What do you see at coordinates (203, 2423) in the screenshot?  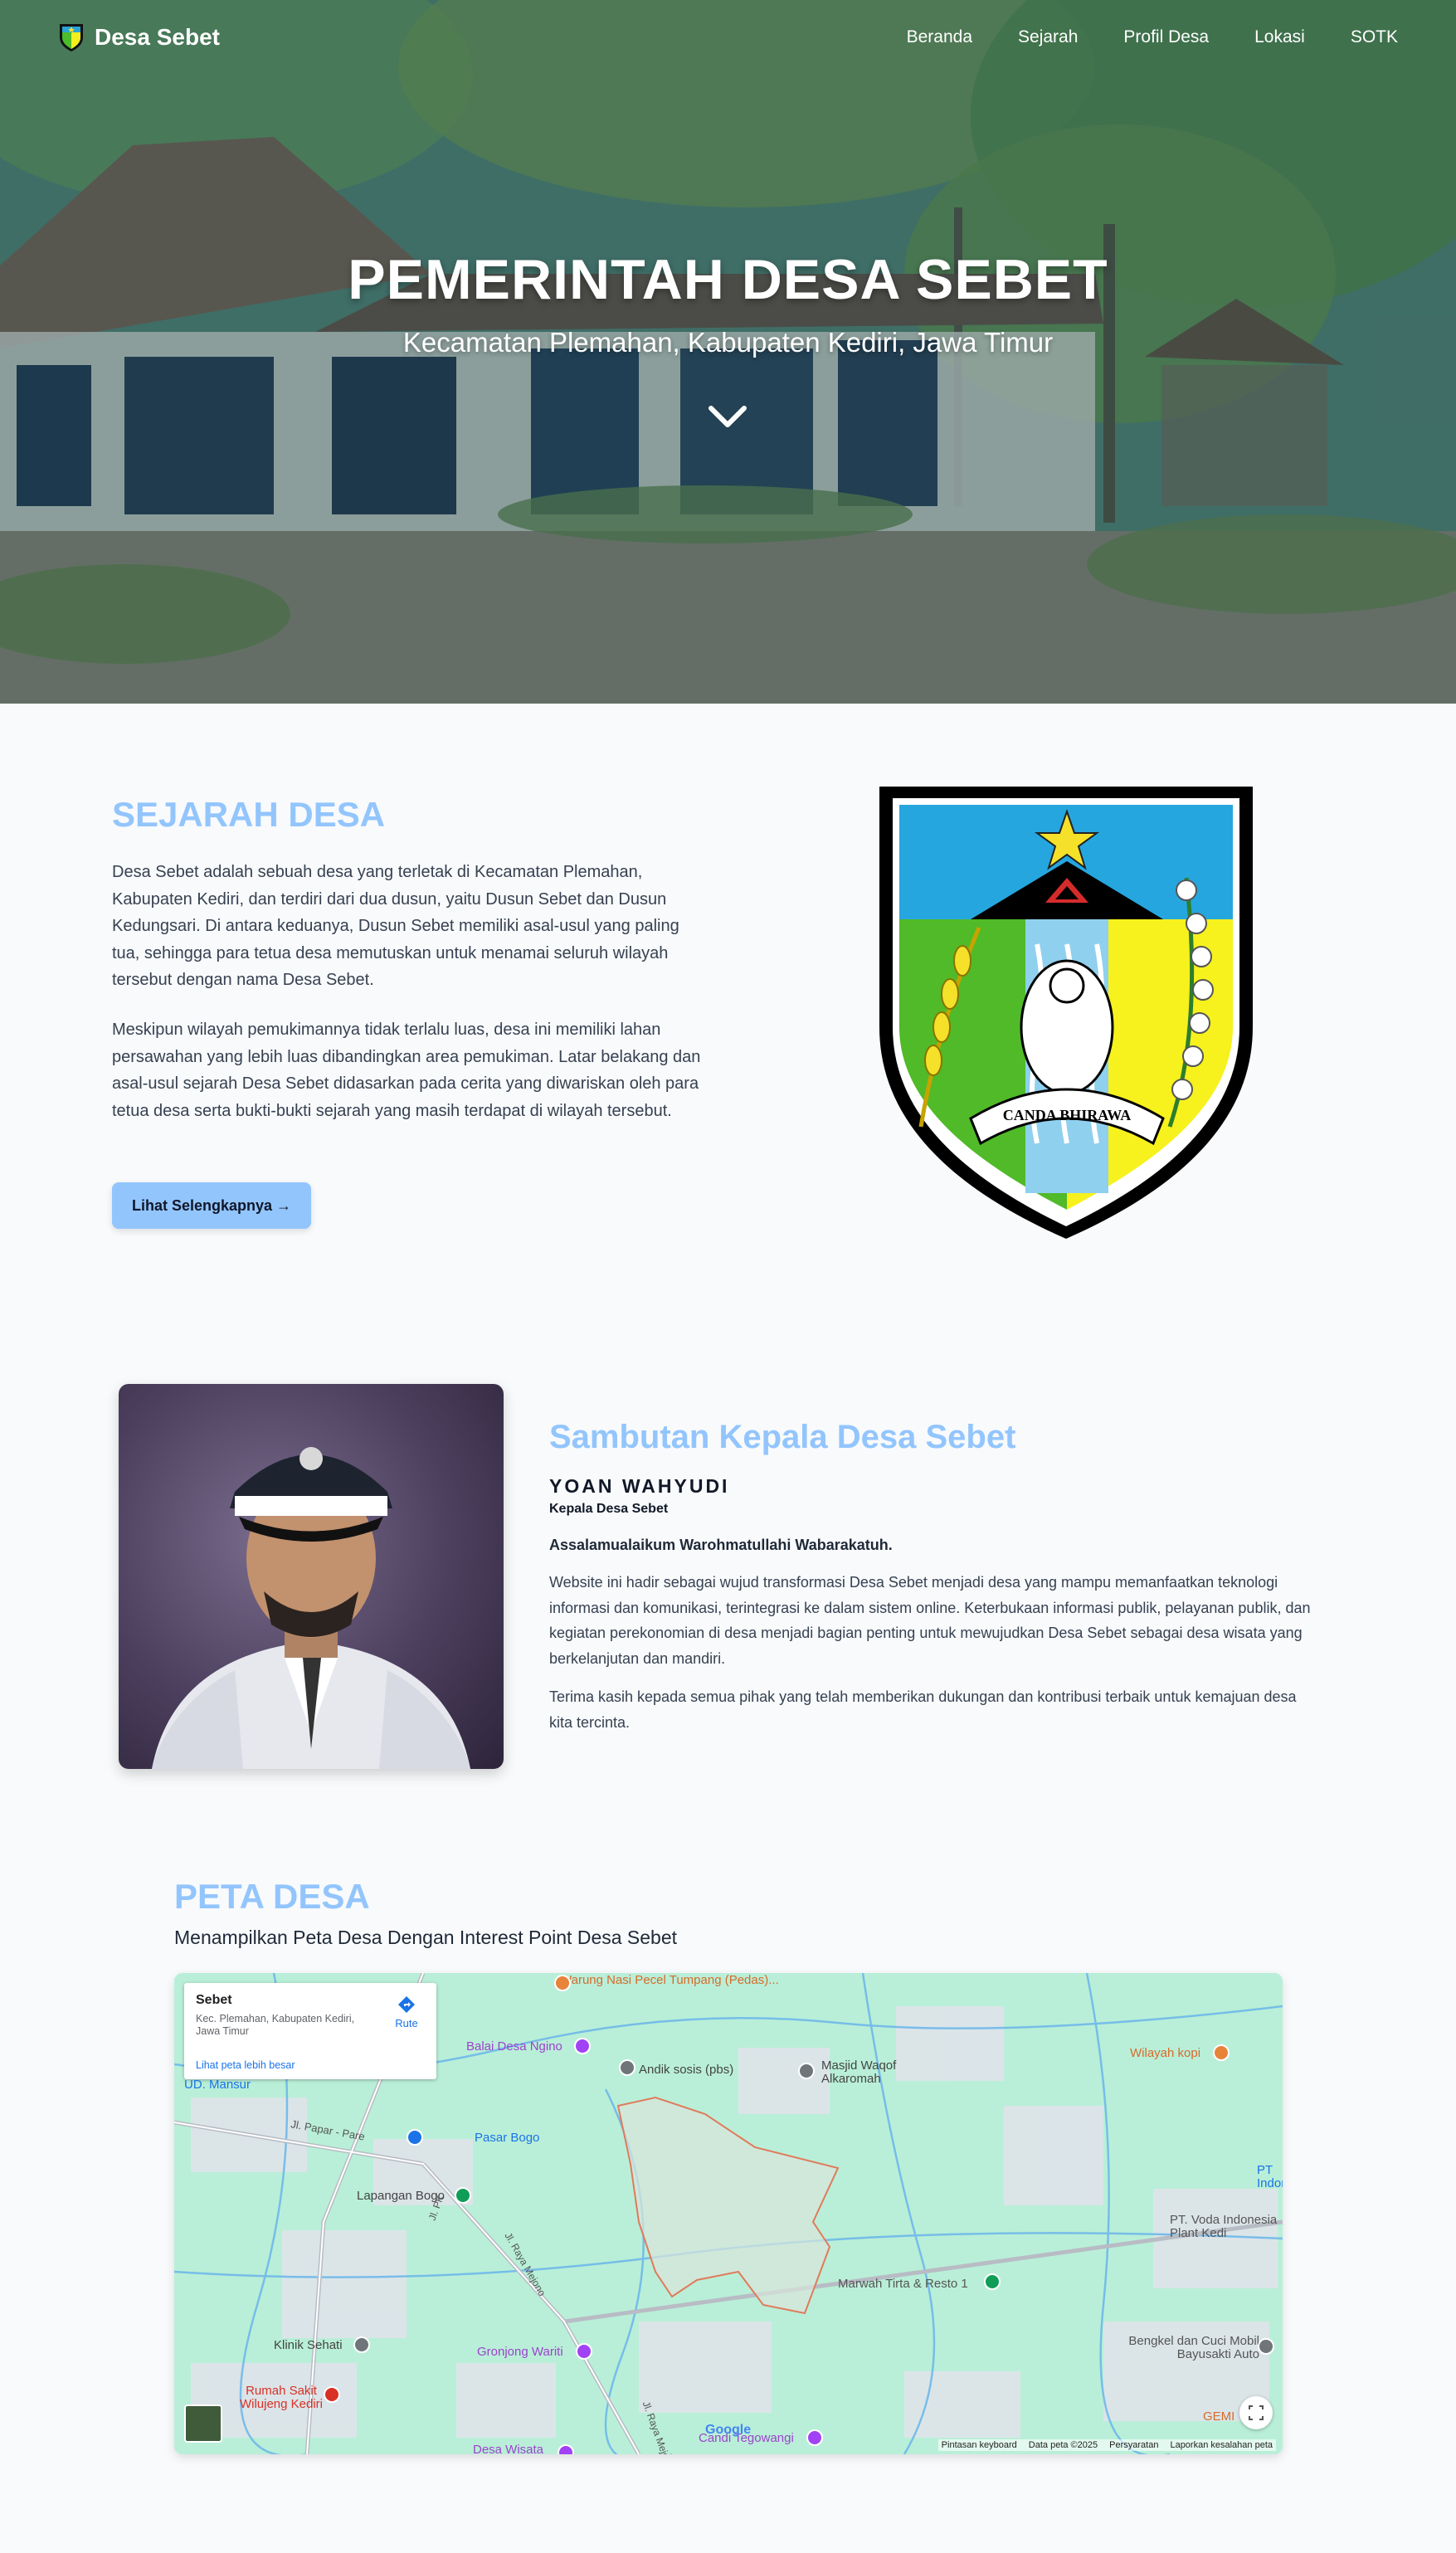 I see `satellite-toggle` at bounding box center [203, 2423].